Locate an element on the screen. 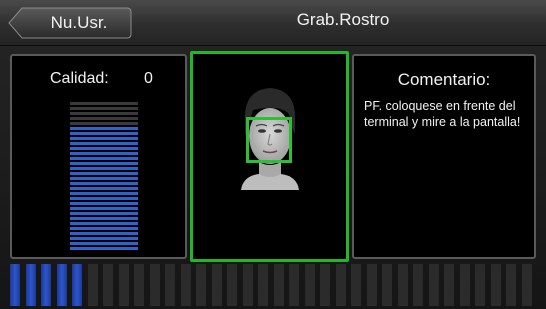 The height and width of the screenshot is (309, 546). back-button: Nu.Usr. is located at coordinates (70, 23).